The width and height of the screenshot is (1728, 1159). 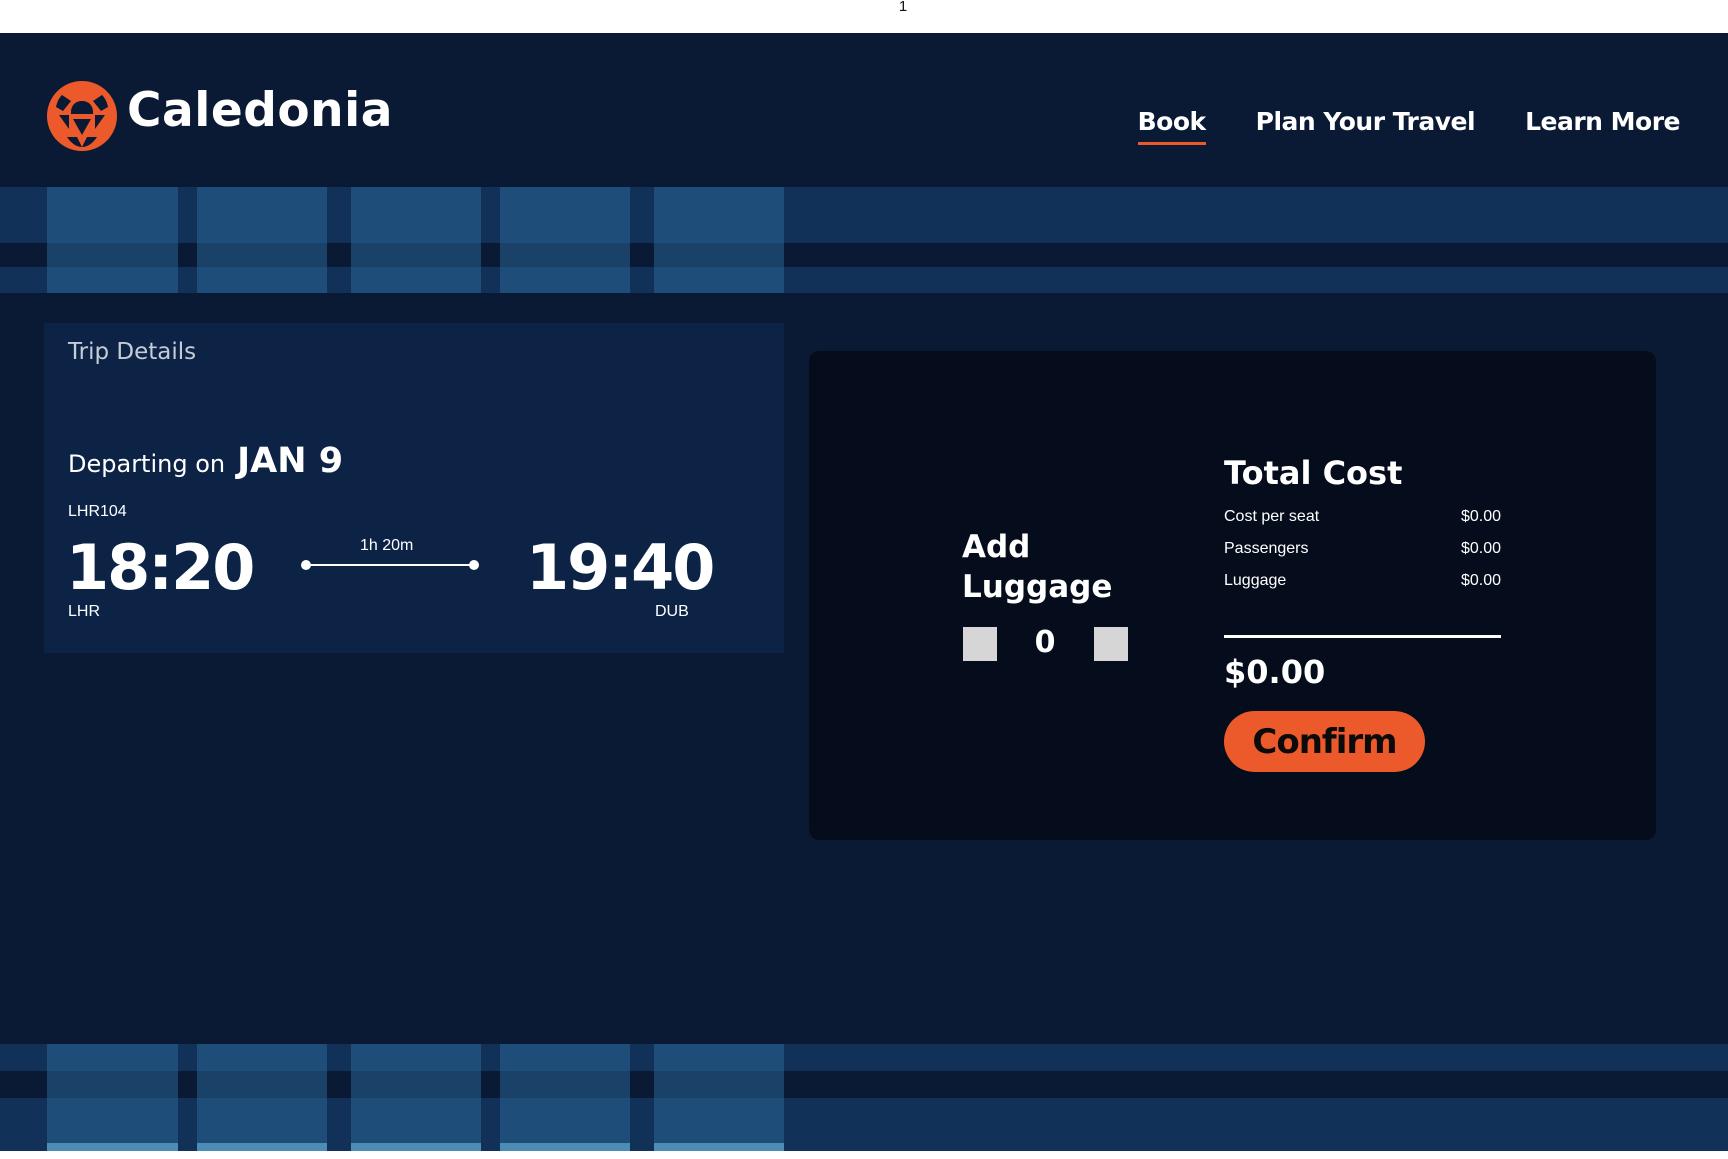 I want to click on luggage-increment-button, so click(x=1111, y=644).